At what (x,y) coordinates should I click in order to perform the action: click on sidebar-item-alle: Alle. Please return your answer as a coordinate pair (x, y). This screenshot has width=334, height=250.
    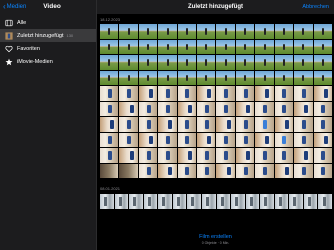
    Looking at the image, I should click on (48, 22).